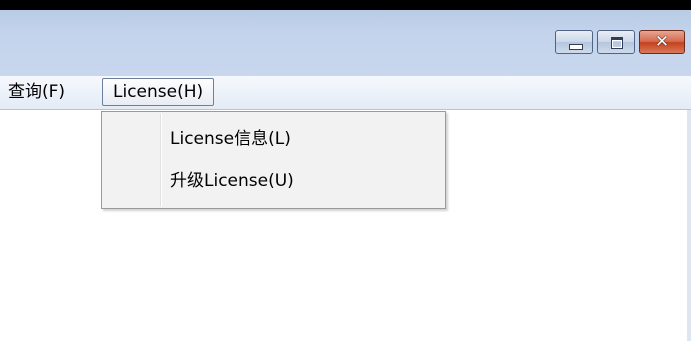 The height and width of the screenshot is (341, 691). I want to click on maximize-icon, so click(617, 43).